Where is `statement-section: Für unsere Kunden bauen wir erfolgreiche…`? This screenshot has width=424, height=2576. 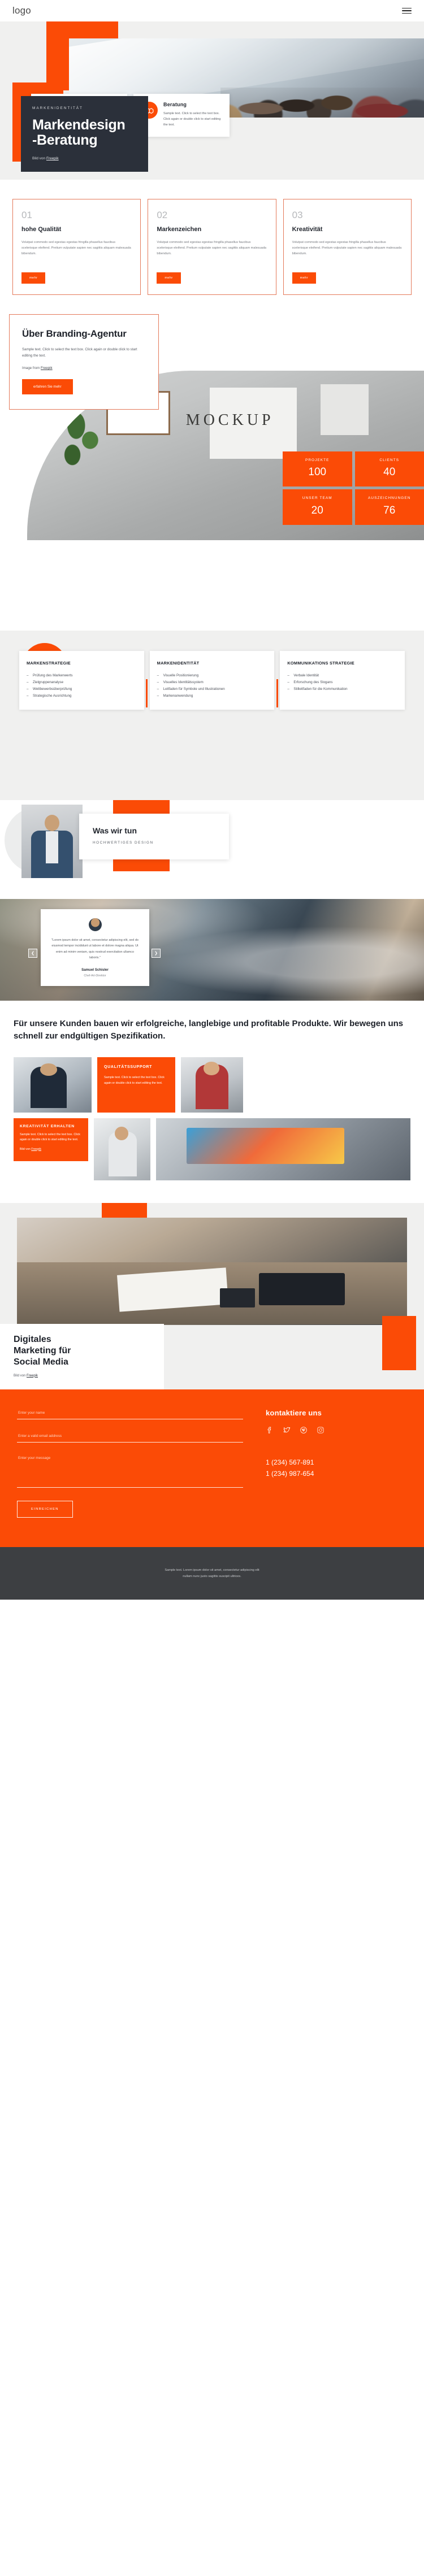
statement-section: Für unsere Kunden bauen wir erfolgreiche… is located at coordinates (212, 1026).